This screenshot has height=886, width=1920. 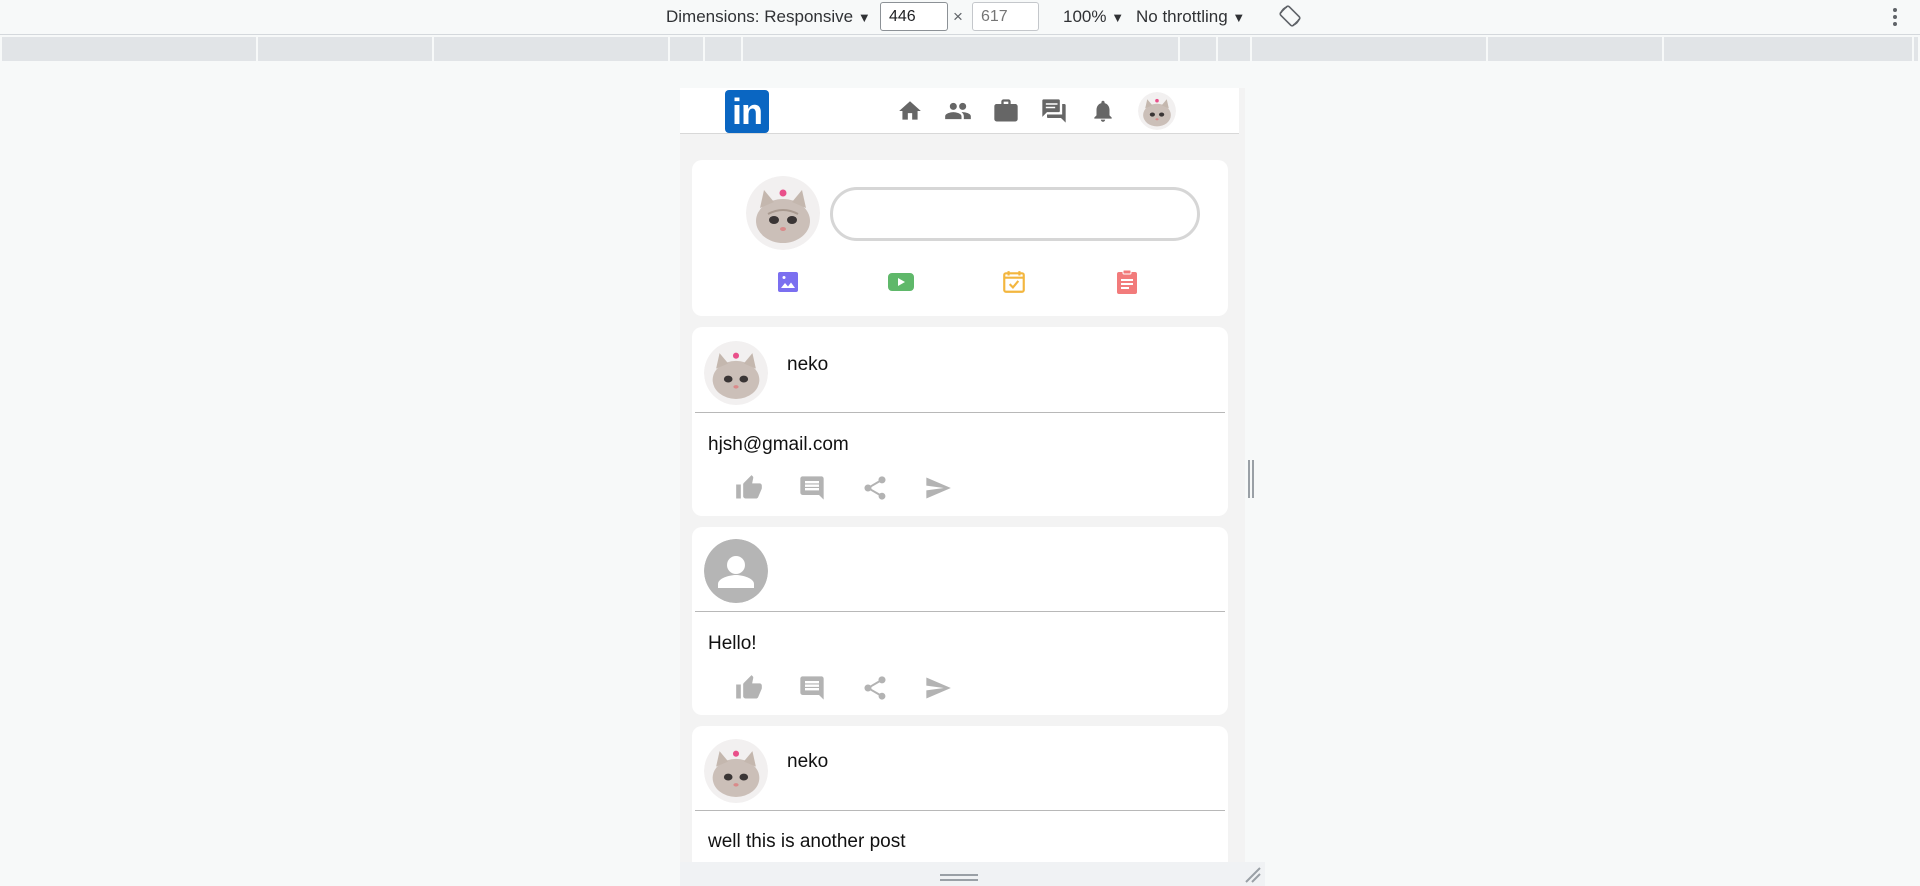 What do you see at coordinates (1290, 16) in the screenshot?
I see `rotate-icon` at bounding box center [1290, 16].